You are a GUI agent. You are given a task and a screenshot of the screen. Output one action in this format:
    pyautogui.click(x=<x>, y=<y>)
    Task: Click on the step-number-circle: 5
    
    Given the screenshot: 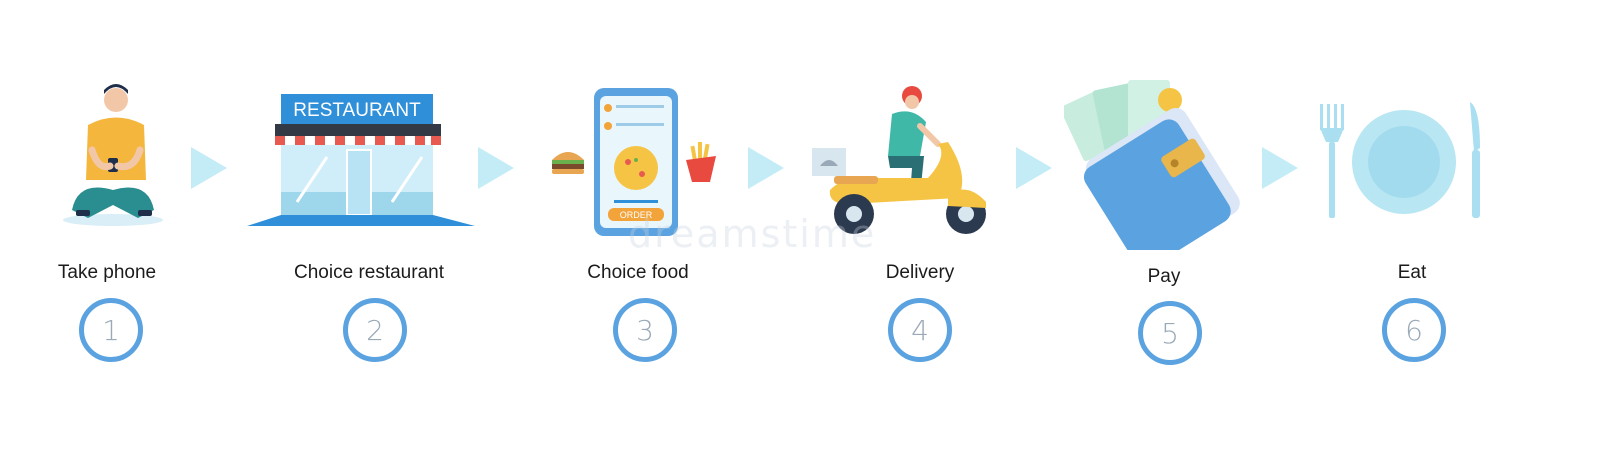 What is the action you would take?
    pyautogui.click(x=1170, y=333)
    